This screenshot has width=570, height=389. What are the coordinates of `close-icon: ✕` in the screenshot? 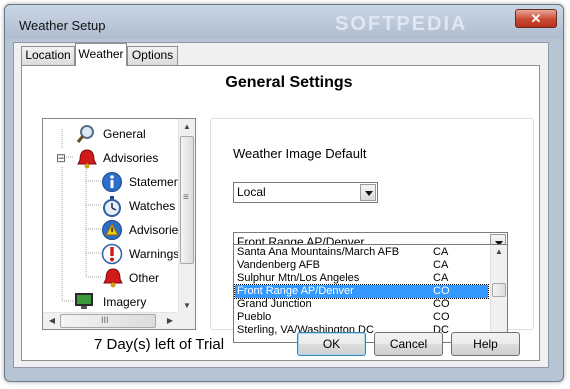 It's located at (536, 18).